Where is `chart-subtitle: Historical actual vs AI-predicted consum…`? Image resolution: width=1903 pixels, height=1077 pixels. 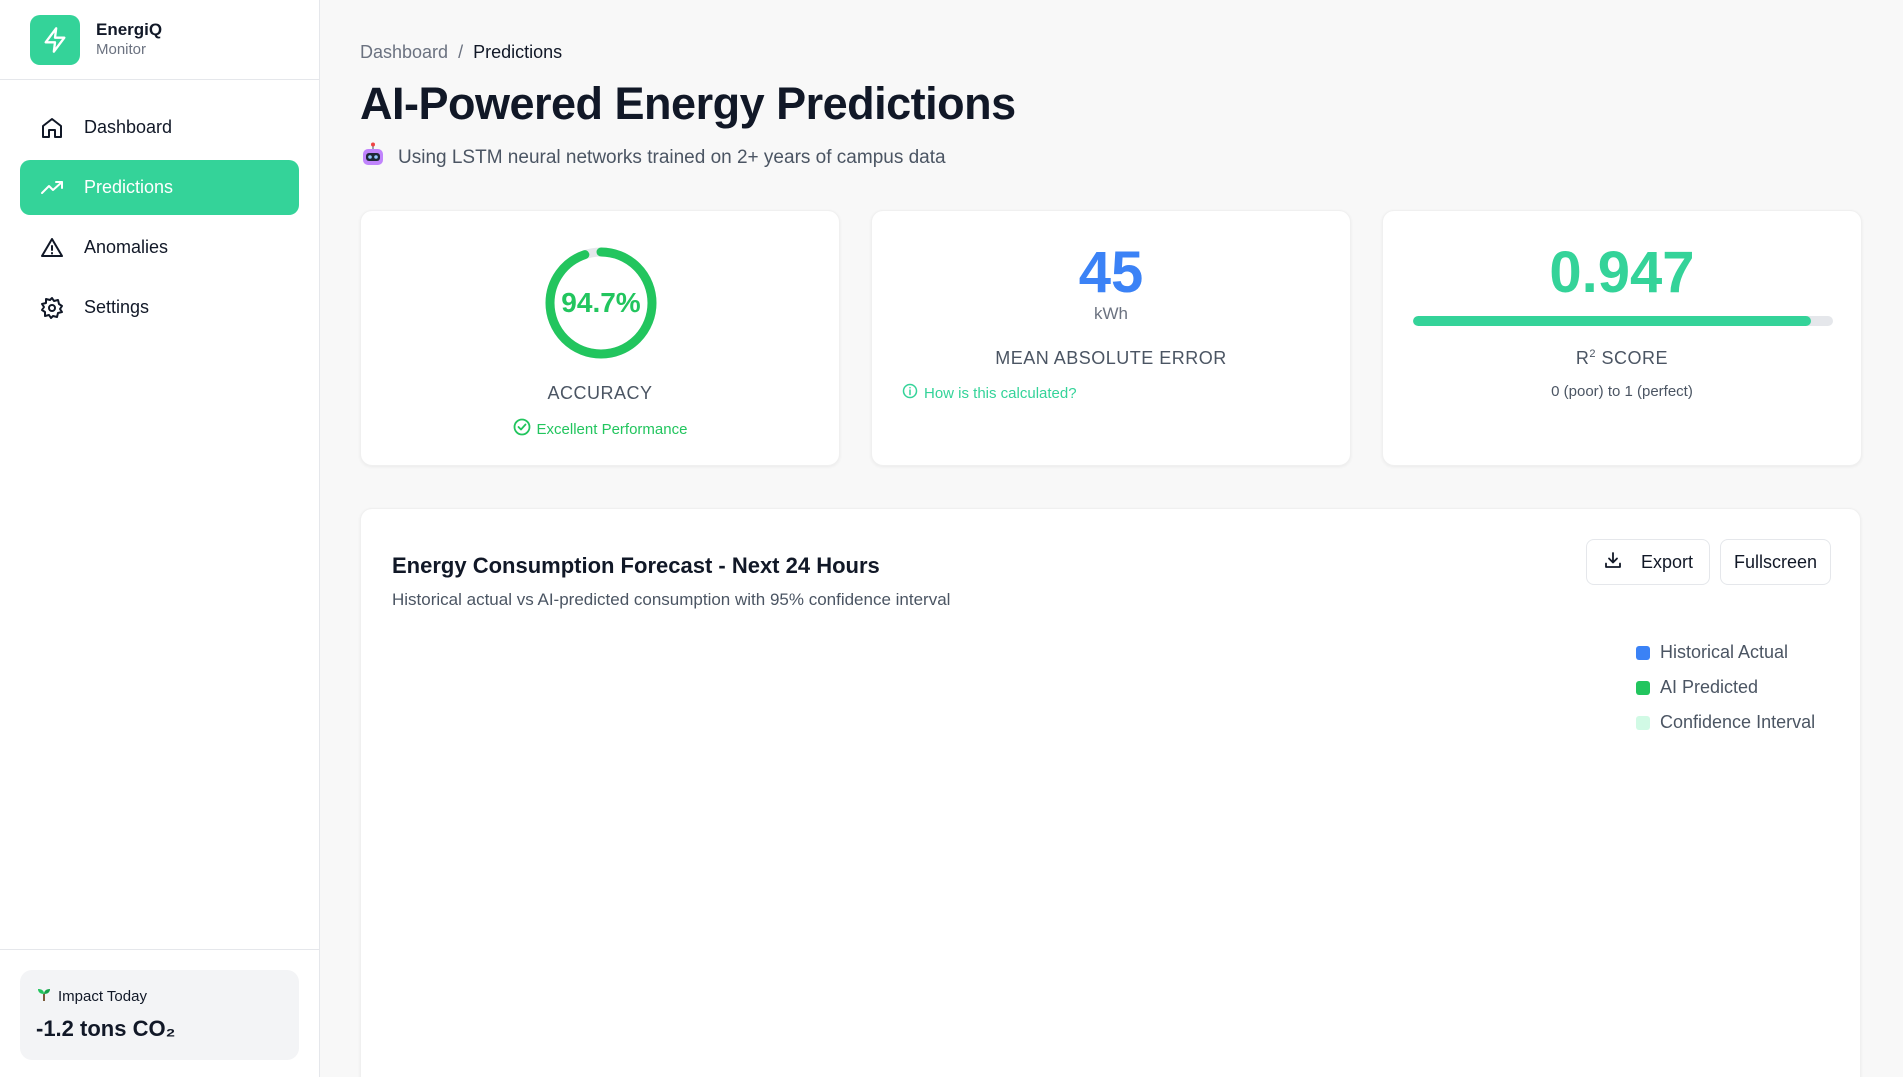
chart-subtitle: Historical actual vs AI-predicted consum… is located at coordinates (671, 599).